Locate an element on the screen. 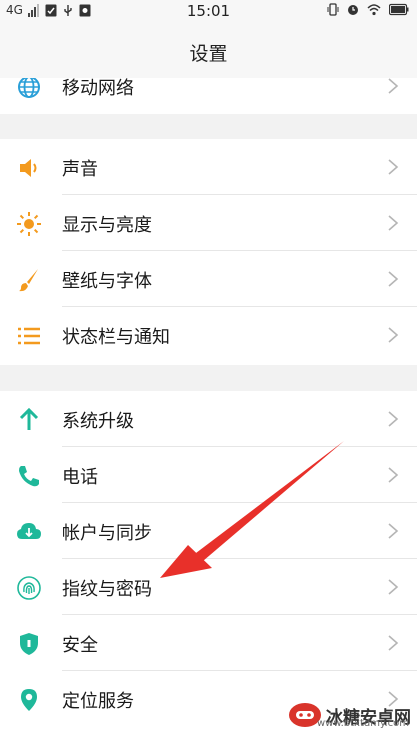 This screenshot has height=734, width=417. annotation-arrow is located at coordinates (252, 509).